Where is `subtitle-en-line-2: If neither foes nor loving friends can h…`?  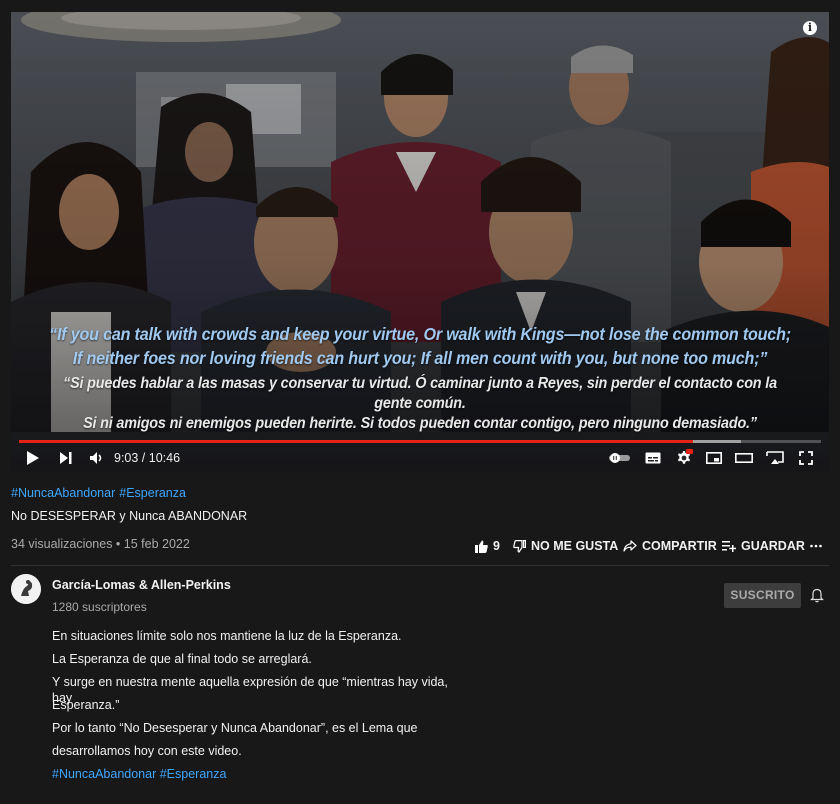 subtitle-en-line-2: If neither foes nor loving friends can h… is located at coordinates (420, 358).